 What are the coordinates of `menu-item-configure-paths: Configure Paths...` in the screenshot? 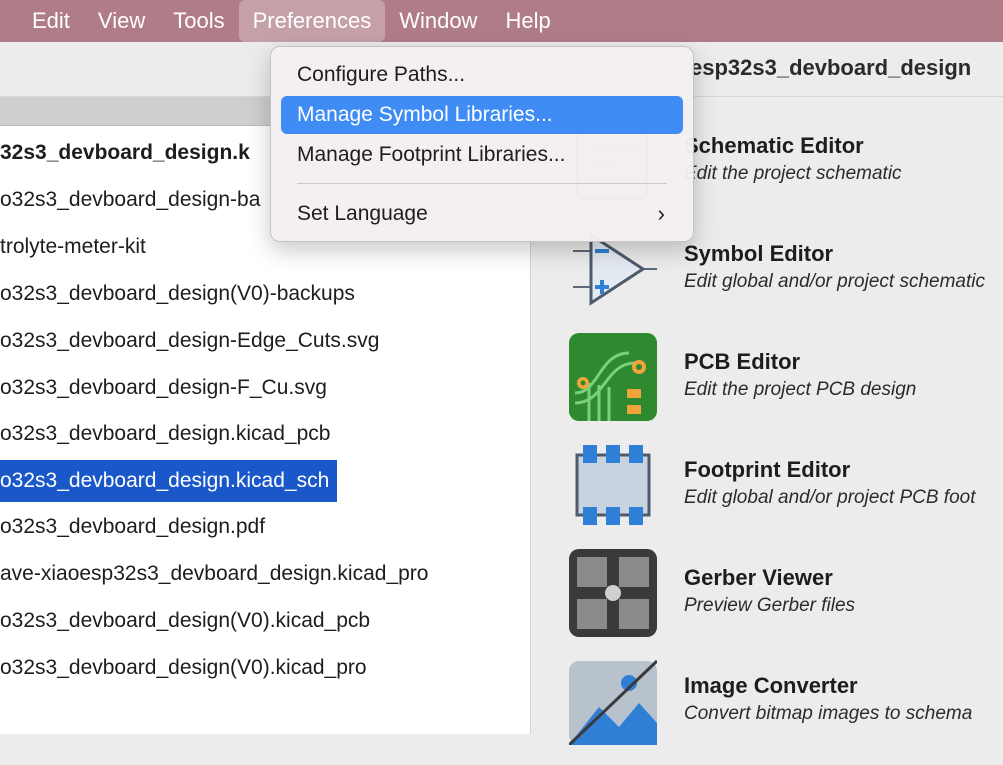 It's located at (482, 75).